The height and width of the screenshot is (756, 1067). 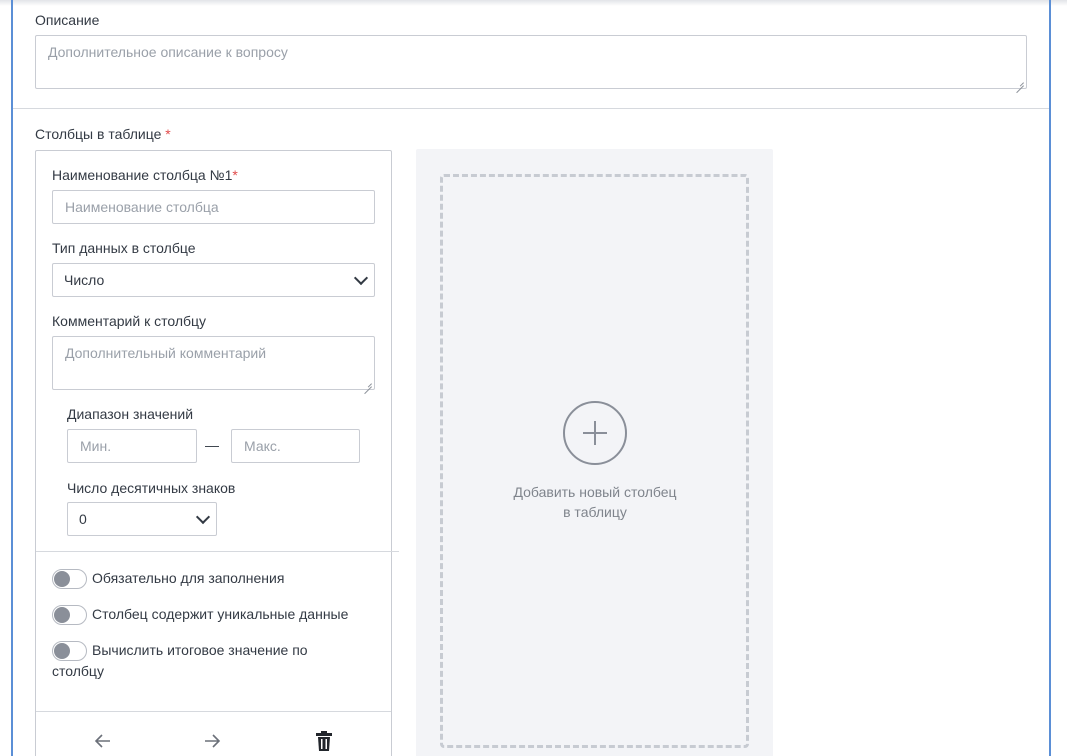 I want to click on toggle-total: Вычислить итоговое значение по столбцу, so click(x=202, y=660).